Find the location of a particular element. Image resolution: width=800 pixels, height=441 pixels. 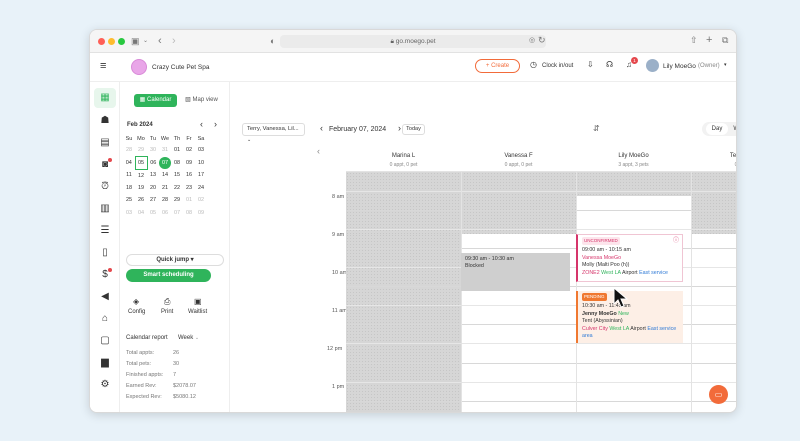

headset-icon: ☊ is located at coordinates (609, 65).